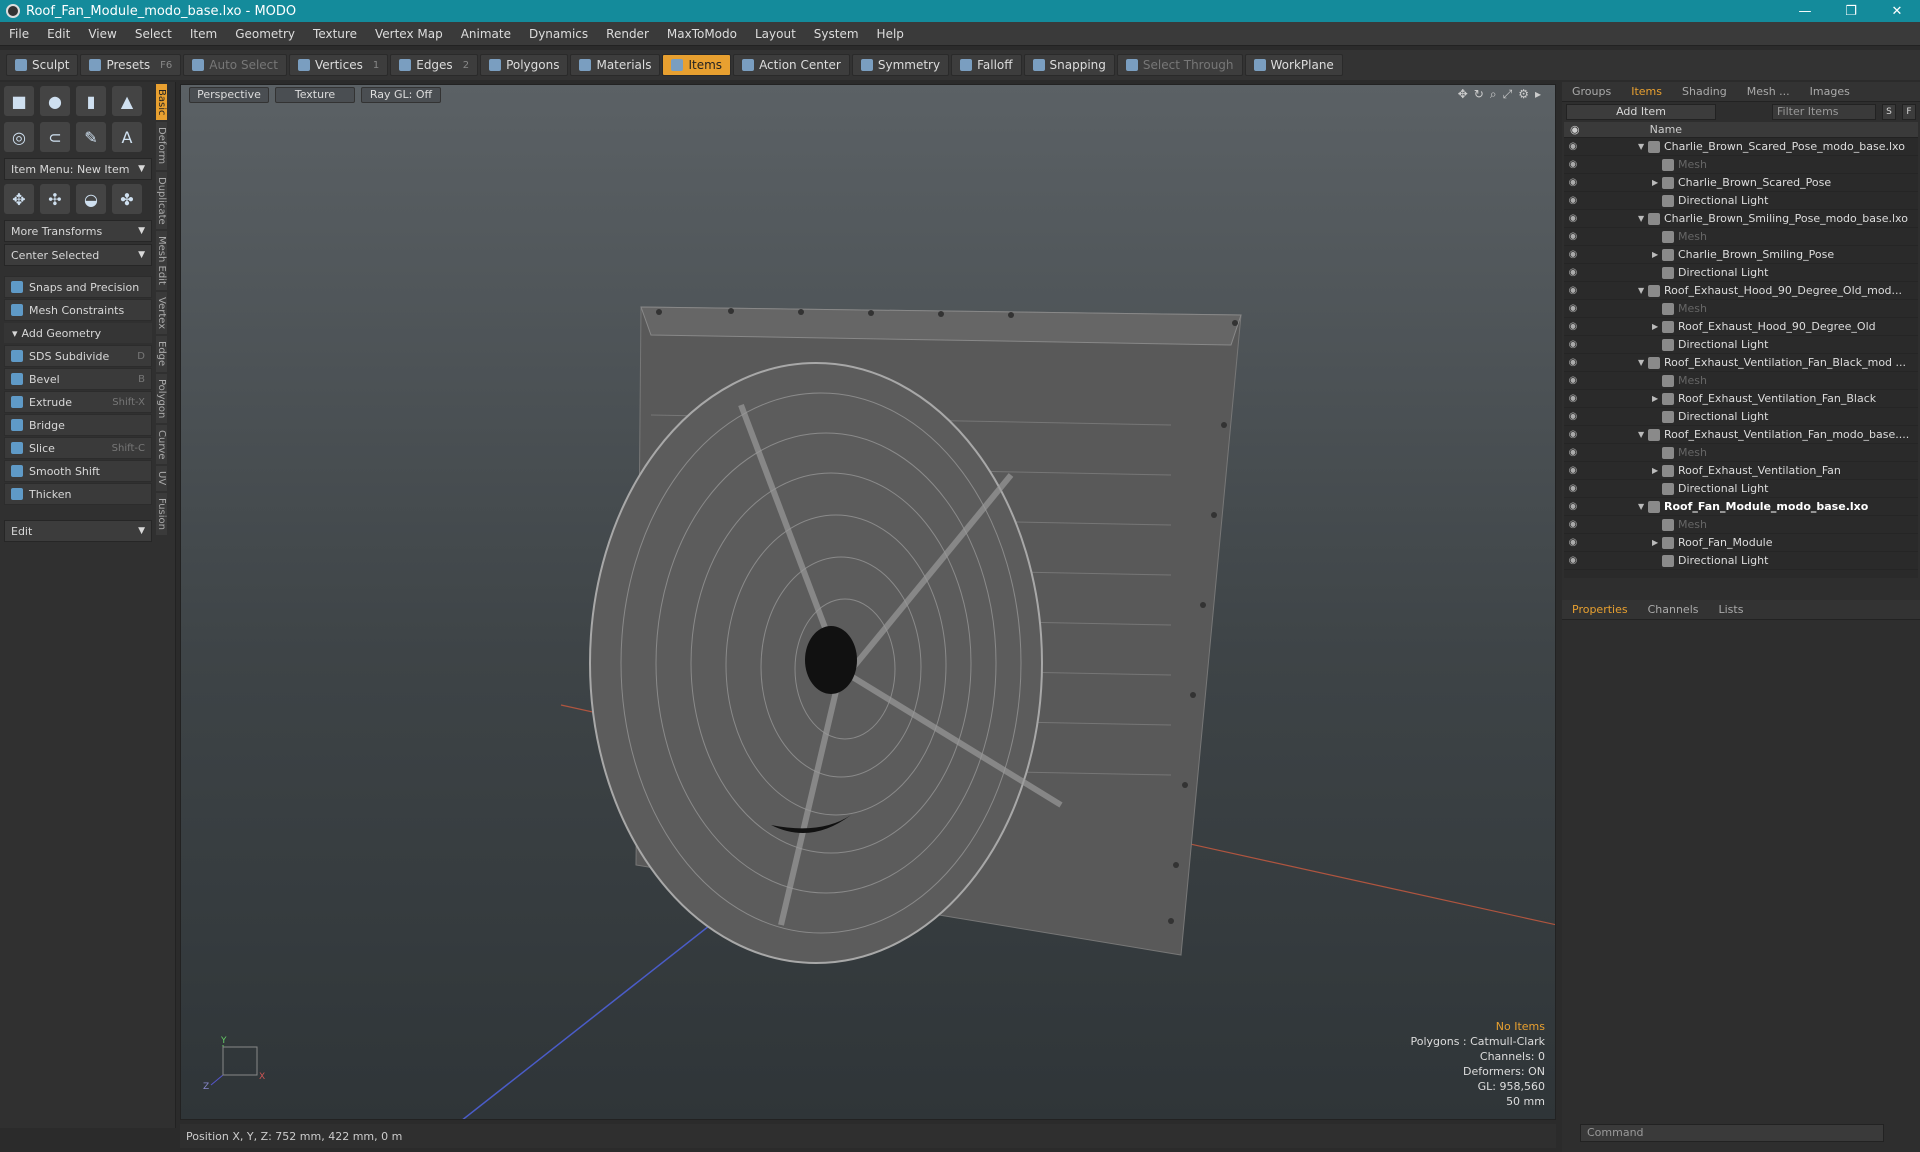 The image size is (1920, 1152). What do you see at coordinates (91, 101) in the screenshot?
I see `cylinder-icon: ▮` at bounding box center [91, 101].